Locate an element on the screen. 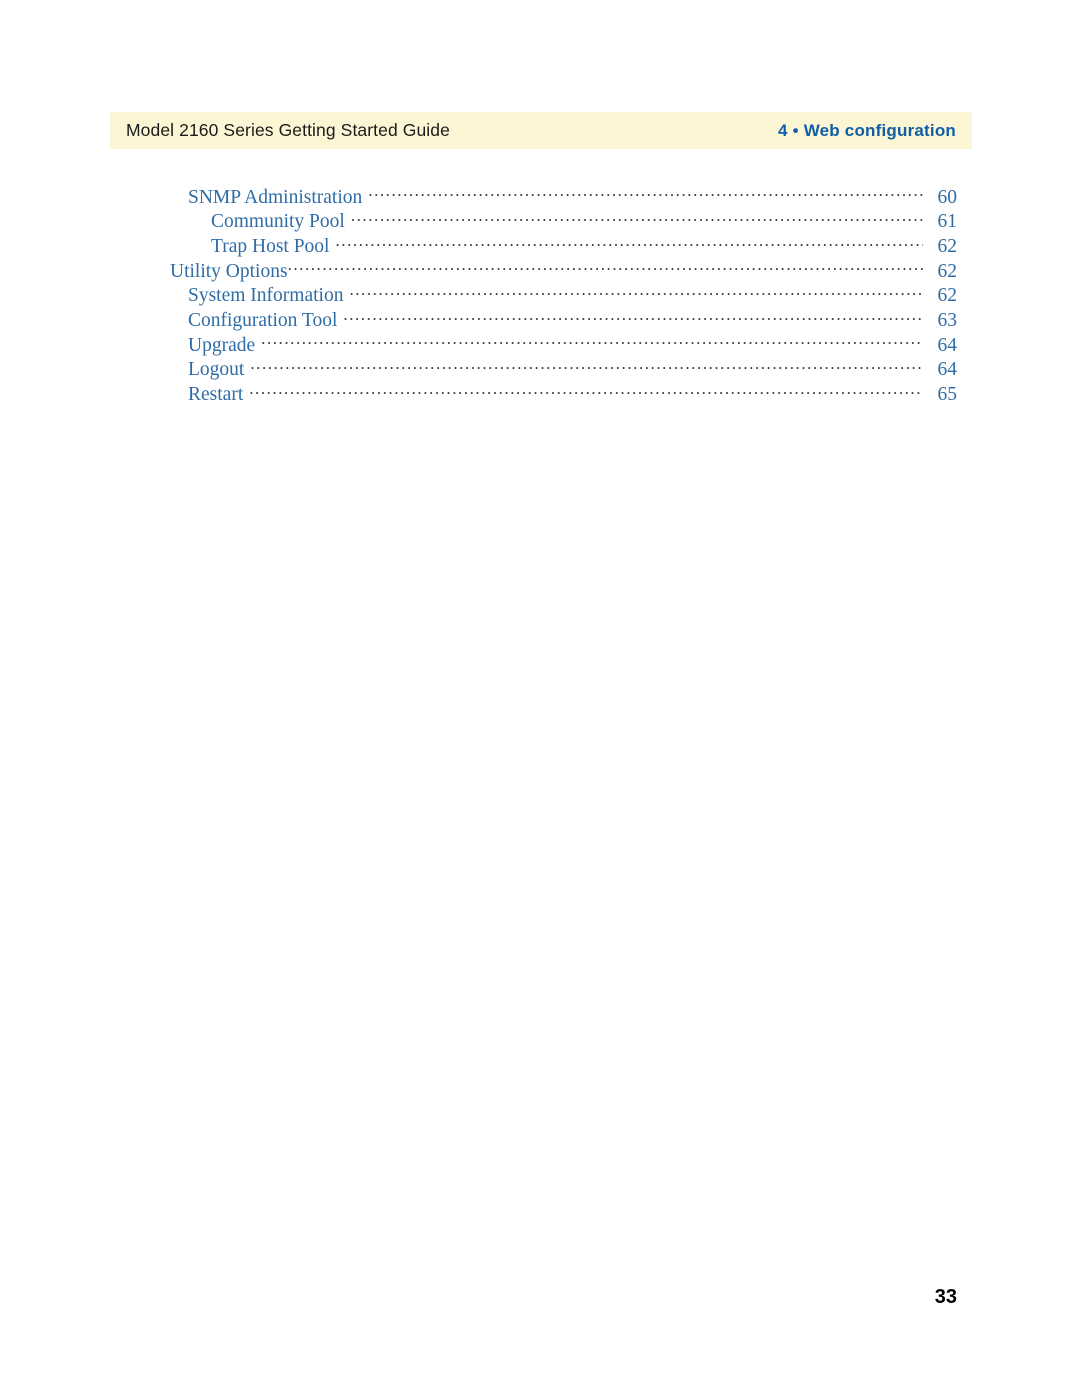  toc-entry: Configuration Tool 63 is located at coordinates (540, 318).